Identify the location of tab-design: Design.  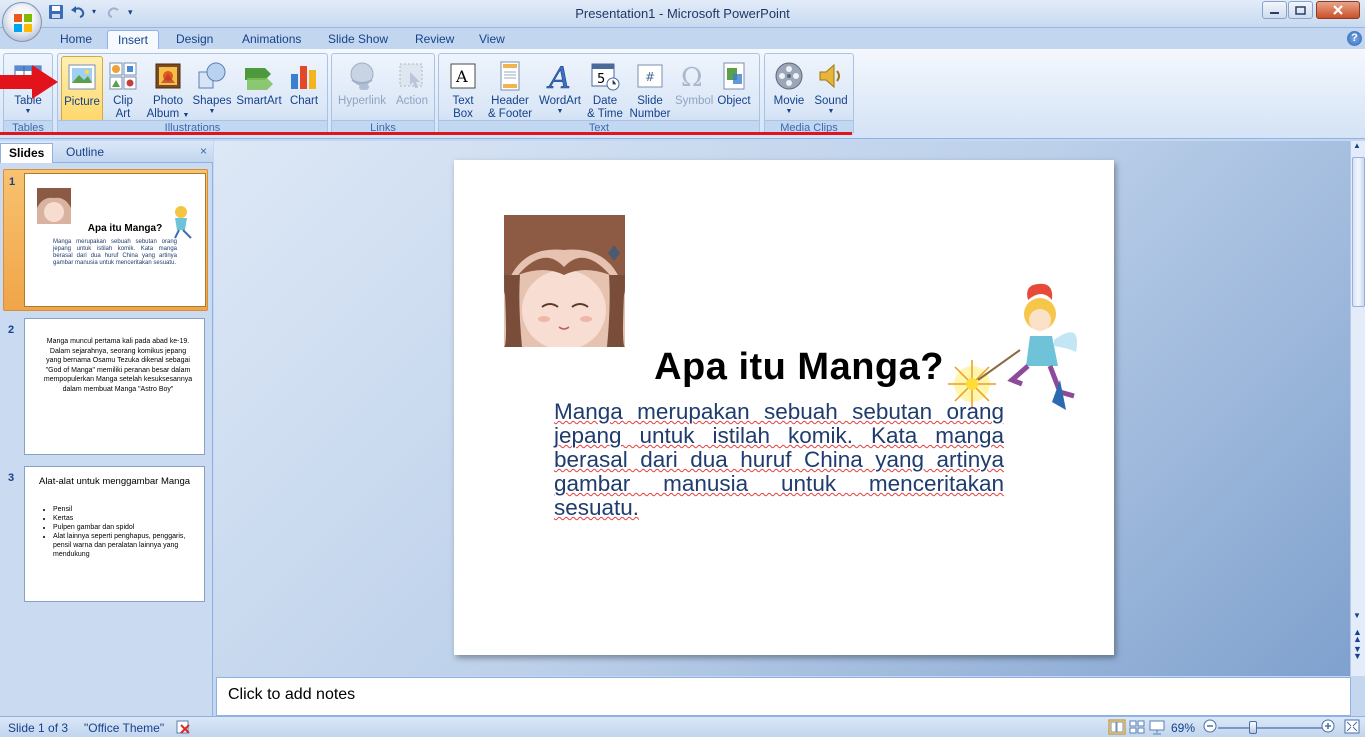
(194, 40).